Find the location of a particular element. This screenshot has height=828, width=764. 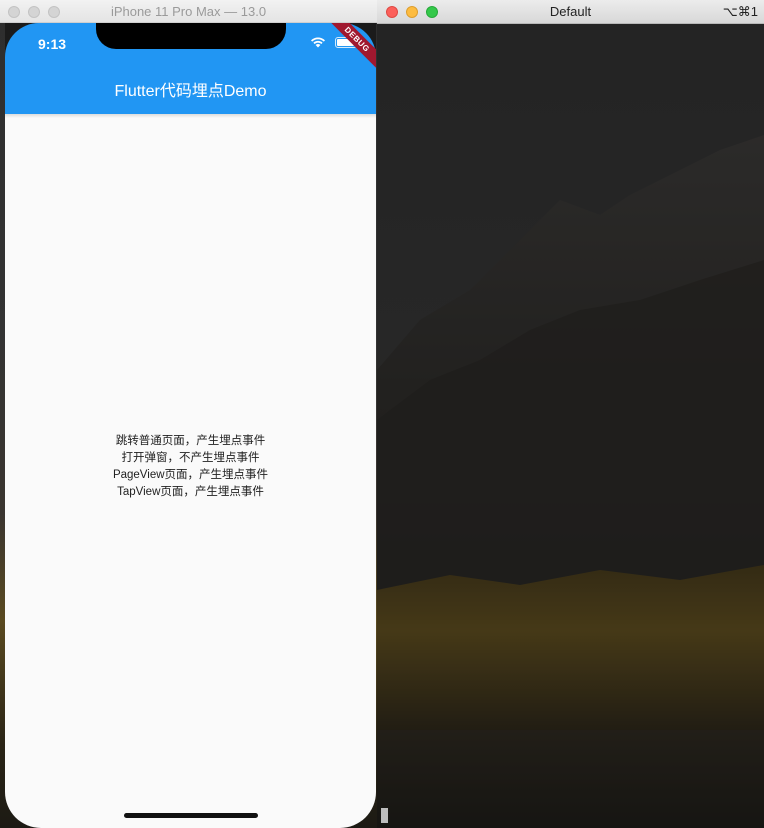

simulator-window-controls is located at coordinates (34, 12).